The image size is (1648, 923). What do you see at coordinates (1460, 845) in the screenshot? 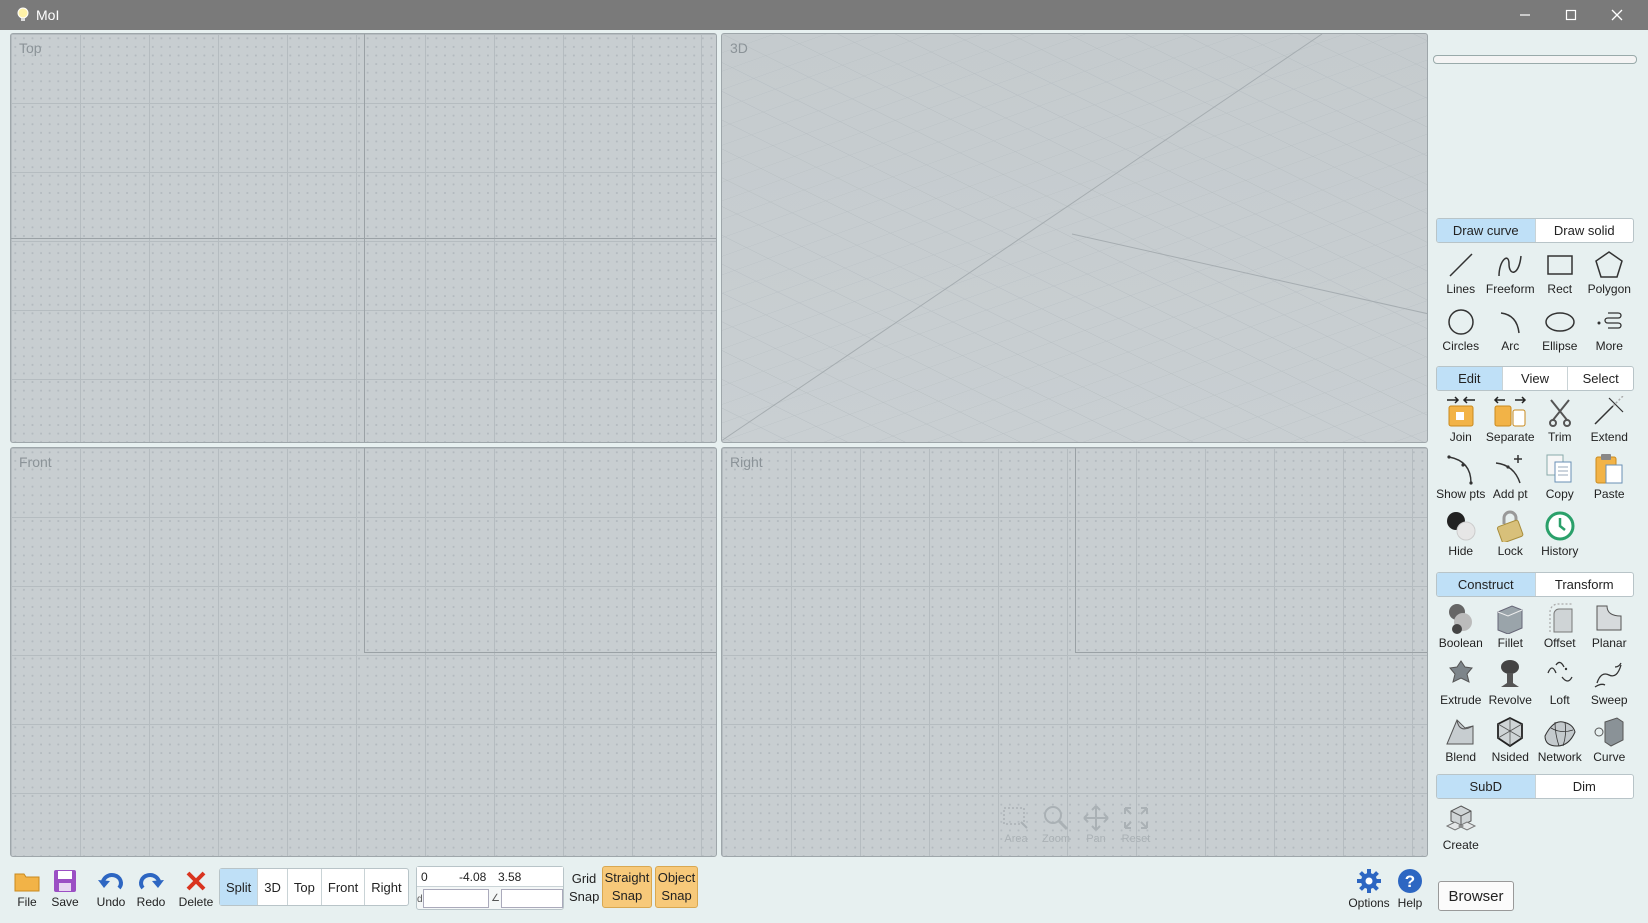
I see `tool-label: Create` at bounding box center [1460, 845].